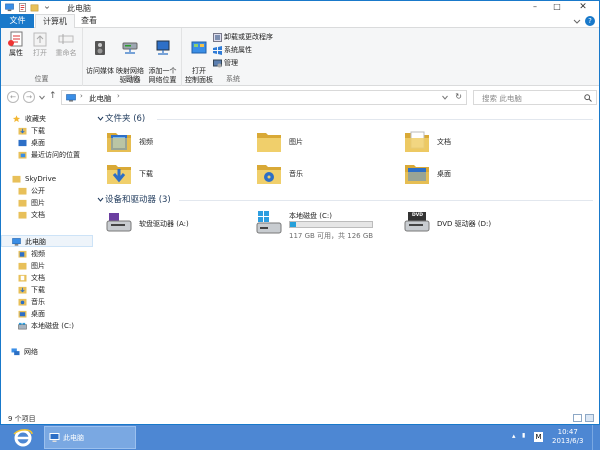 The image size is (600, 450). What do you see at coordinates (47, 179) in the screenshot?
I see `nav-skydrive: SkyDrive` at bounding box center [47, 179].